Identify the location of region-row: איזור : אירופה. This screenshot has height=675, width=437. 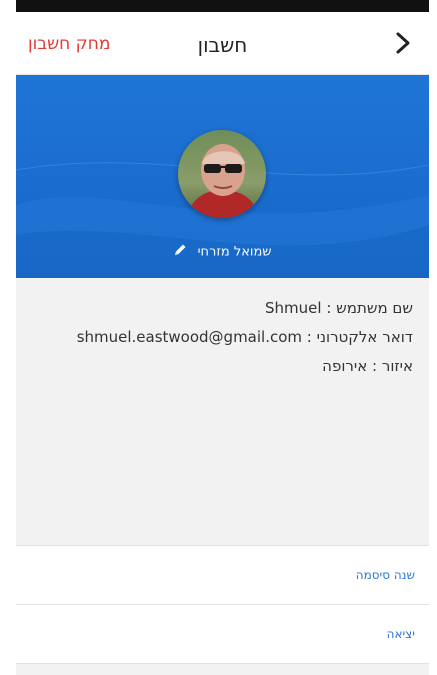
(222, 366).